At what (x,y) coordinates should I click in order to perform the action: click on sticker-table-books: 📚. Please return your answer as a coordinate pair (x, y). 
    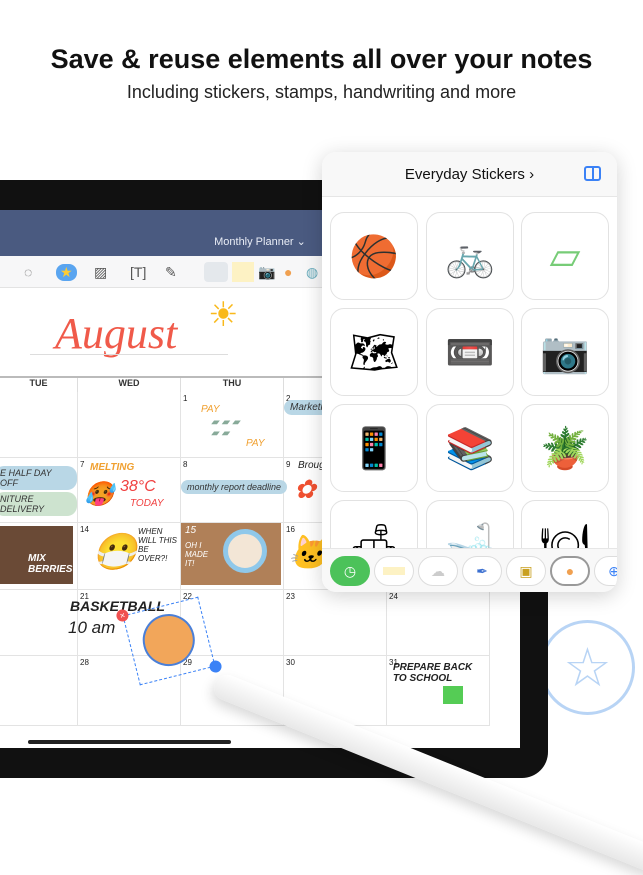
    Looking at the image, I should click on (470, 448).